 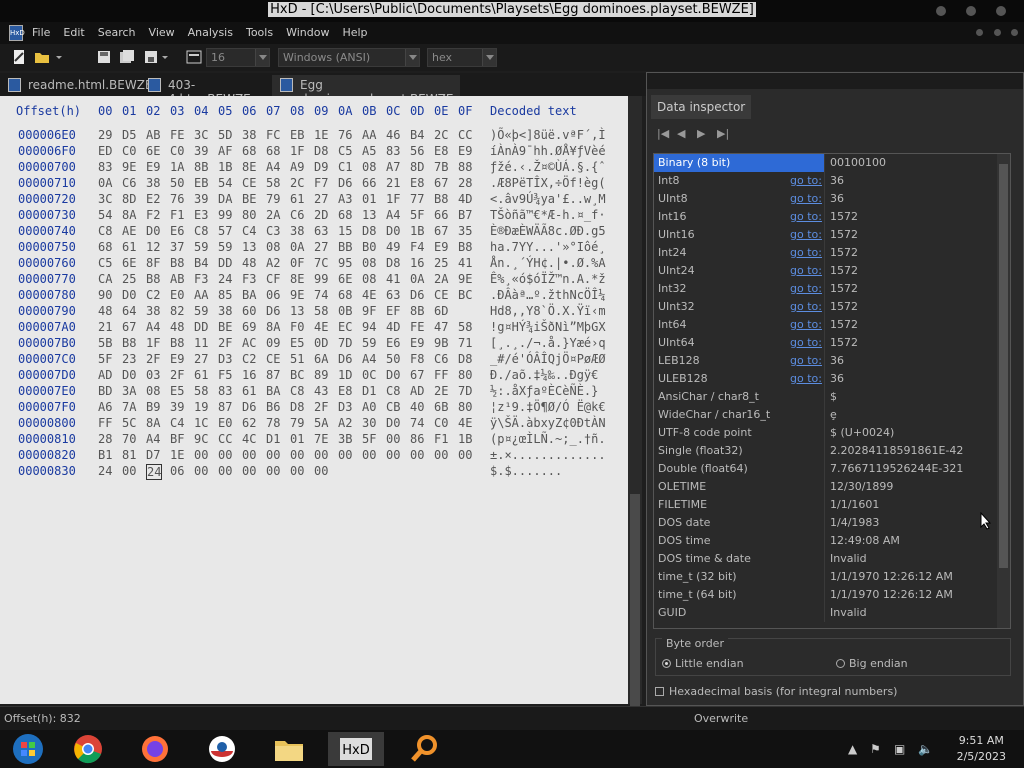 I want to click on hex-byte: E3, so click(x=201, y=215).